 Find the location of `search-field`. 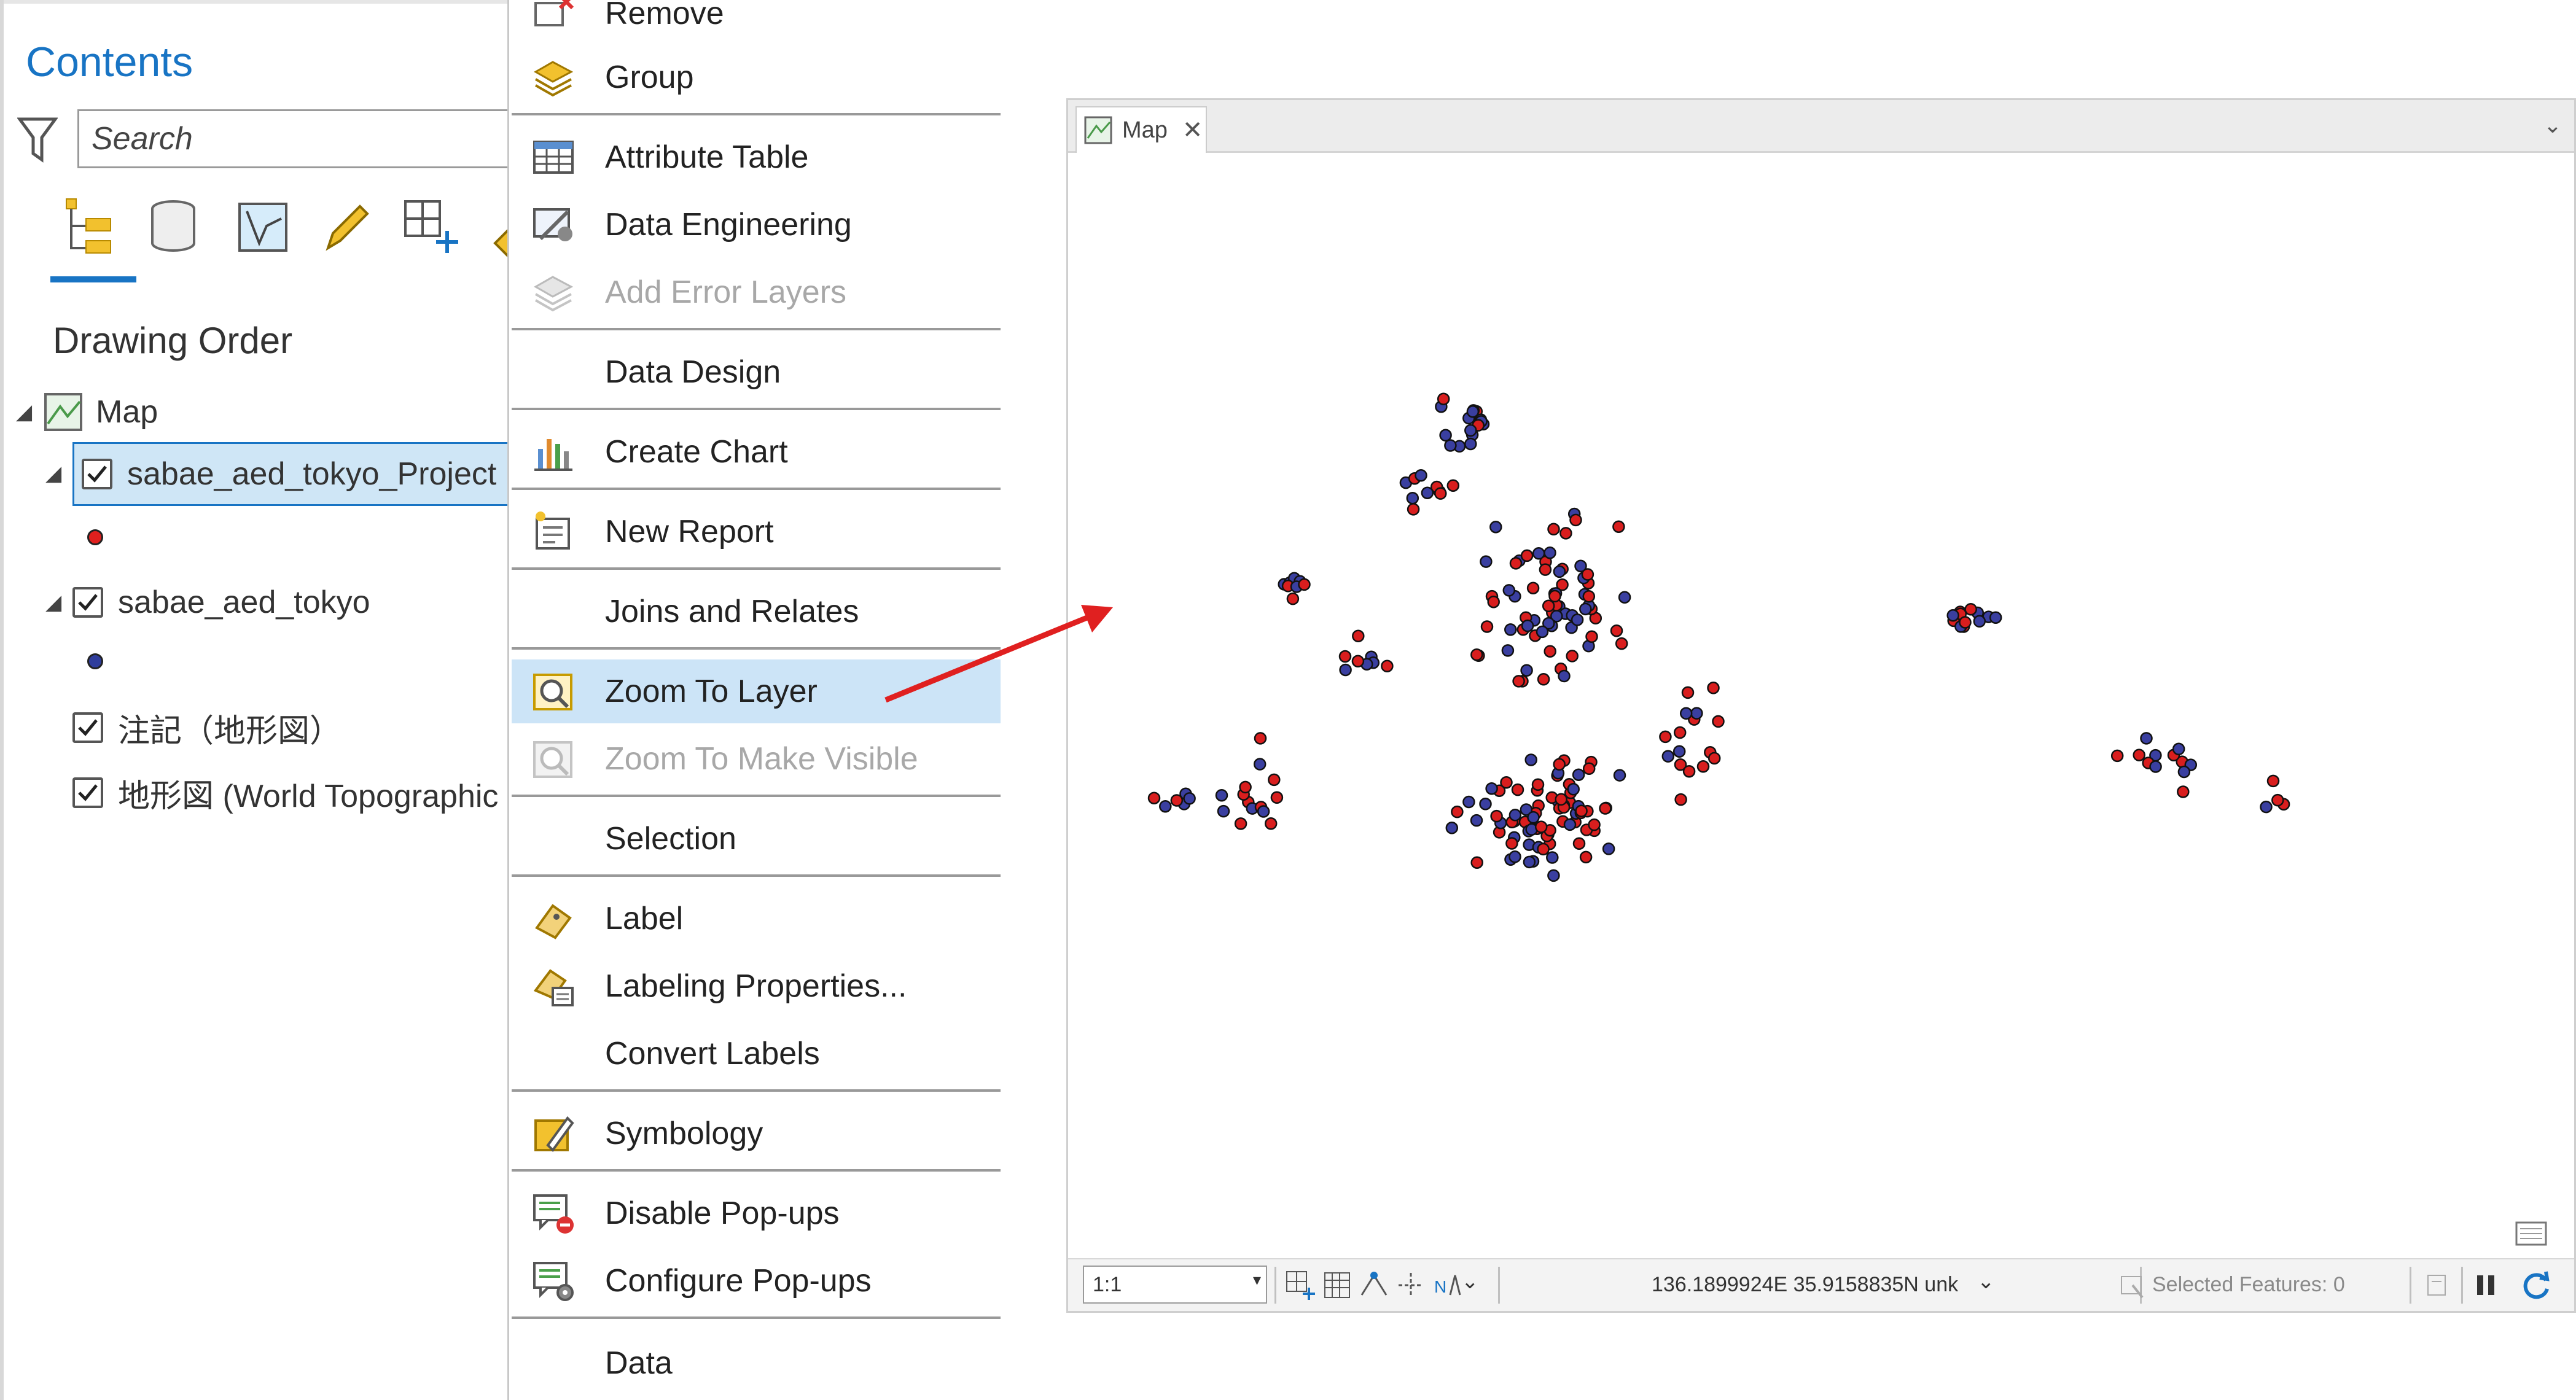

search-field is located at coordinates (298, 138).